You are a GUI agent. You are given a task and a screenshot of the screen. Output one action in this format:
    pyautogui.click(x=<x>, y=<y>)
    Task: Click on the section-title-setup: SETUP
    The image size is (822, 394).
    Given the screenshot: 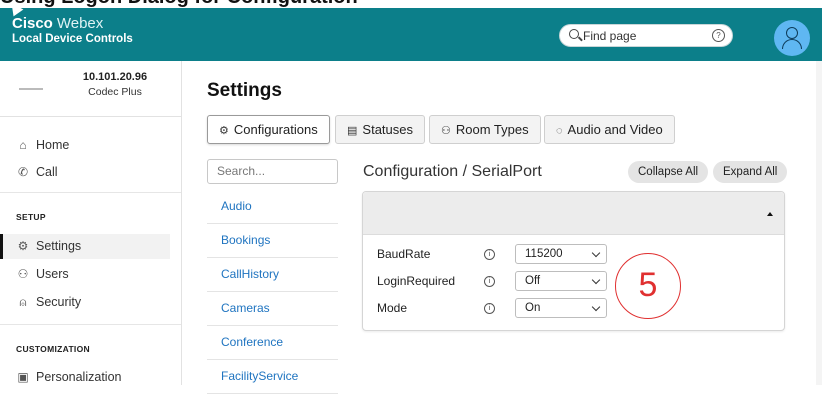 What is the action you would take?
    pyautogui.click(x=31, y=217)
    